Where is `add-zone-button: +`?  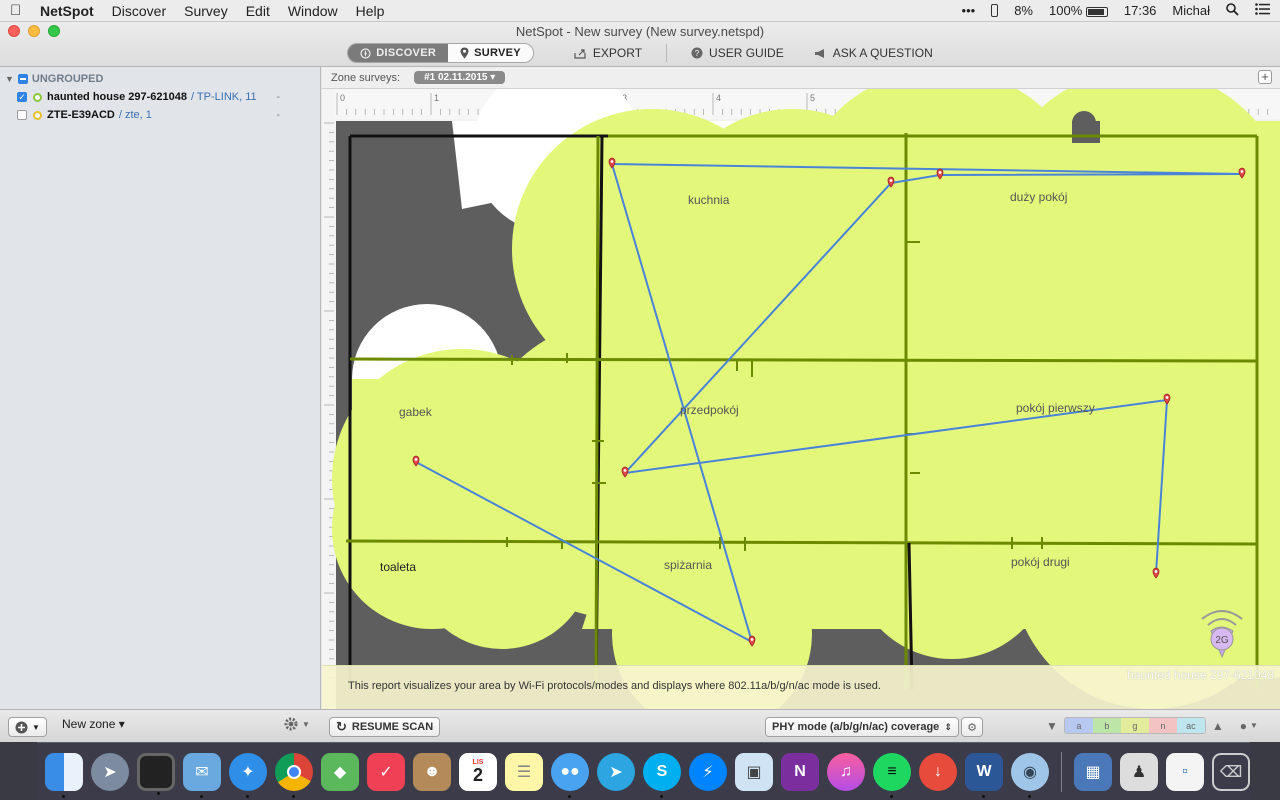 add-zone-button: + is located at coordinates (1265, 77).